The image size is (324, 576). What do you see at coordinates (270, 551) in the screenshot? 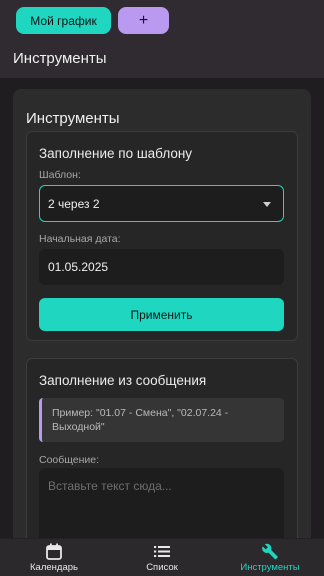
I see `wrench-icon` at bounding box center [270, 551].